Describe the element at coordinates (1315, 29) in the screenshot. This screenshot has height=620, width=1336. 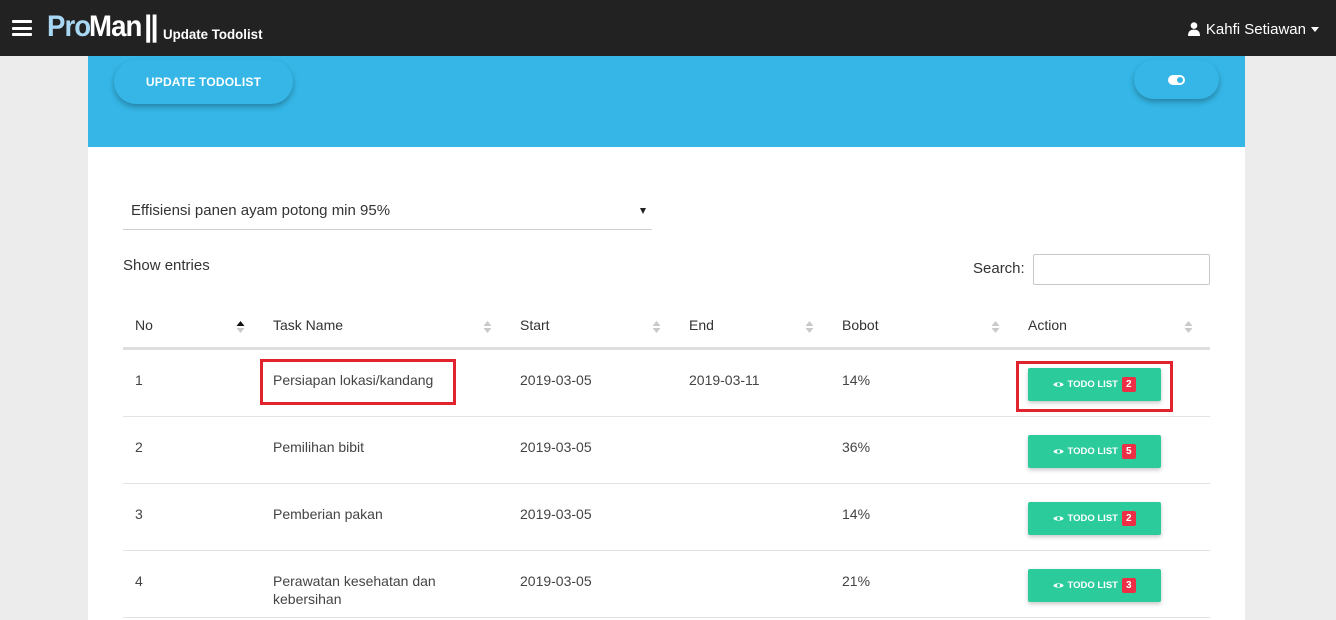
I see `caret-down-icon` at that location.